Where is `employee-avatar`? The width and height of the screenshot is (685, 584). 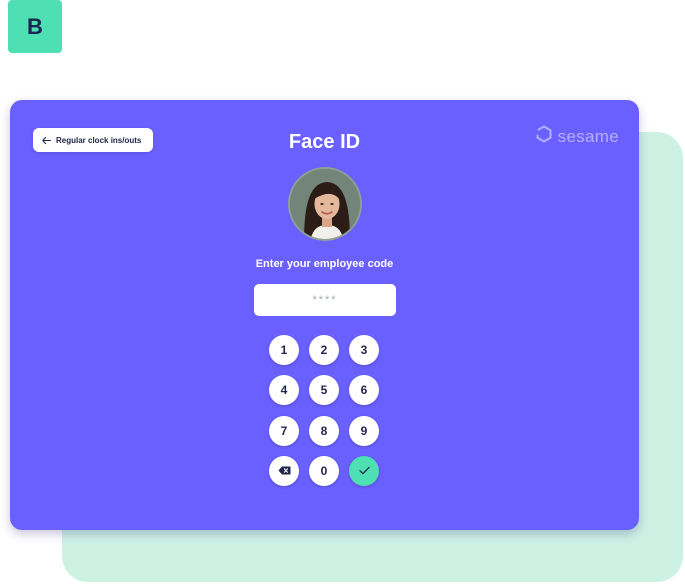 employee-avatar is located at coordinates (325, 204).